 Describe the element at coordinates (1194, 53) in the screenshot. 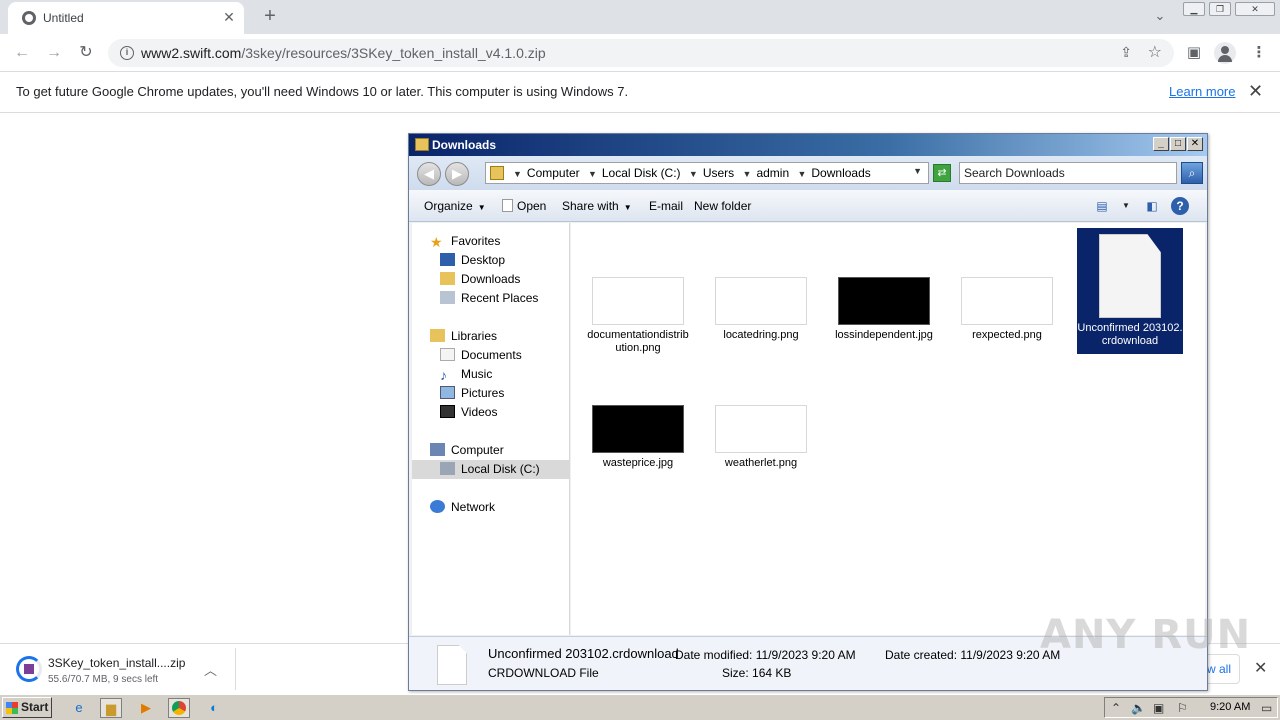

I see `side-panel-icon: ▣` at that location.